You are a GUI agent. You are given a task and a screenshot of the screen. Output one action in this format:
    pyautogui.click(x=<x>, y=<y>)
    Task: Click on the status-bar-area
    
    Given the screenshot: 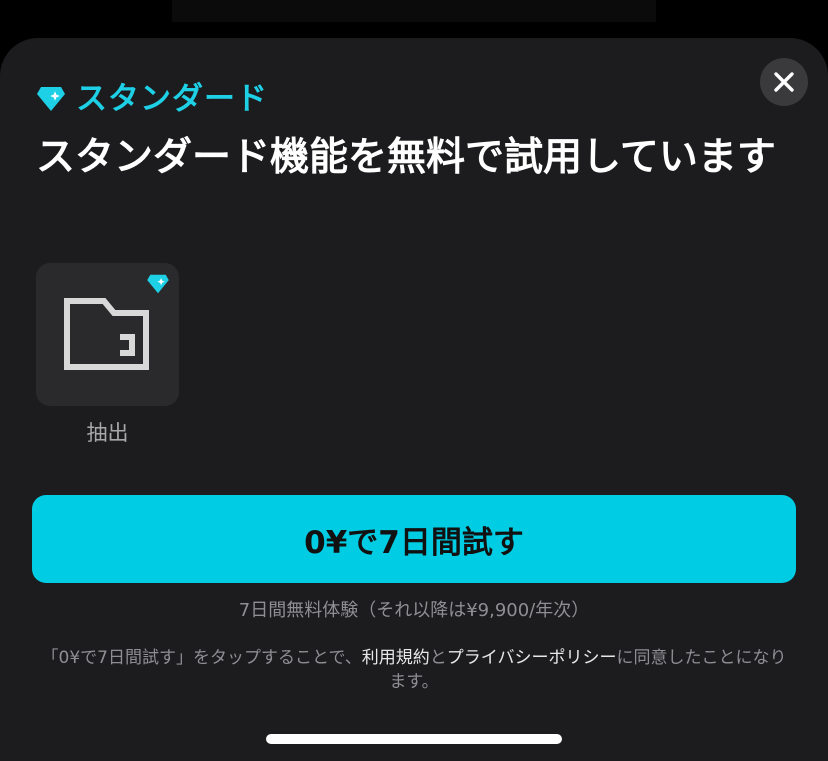 What is the action you would take?
    pyautogui.click(x=414, y=11)
    